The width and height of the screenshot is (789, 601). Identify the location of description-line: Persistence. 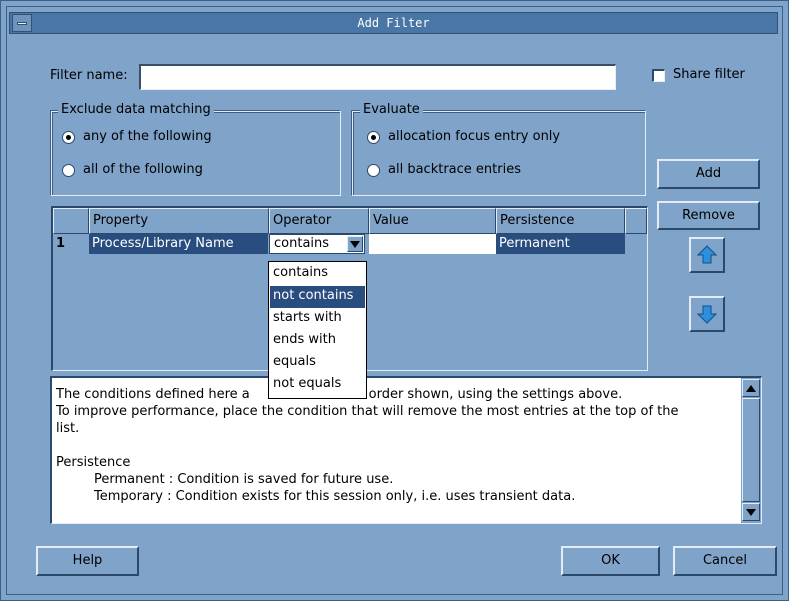
(93, 462).